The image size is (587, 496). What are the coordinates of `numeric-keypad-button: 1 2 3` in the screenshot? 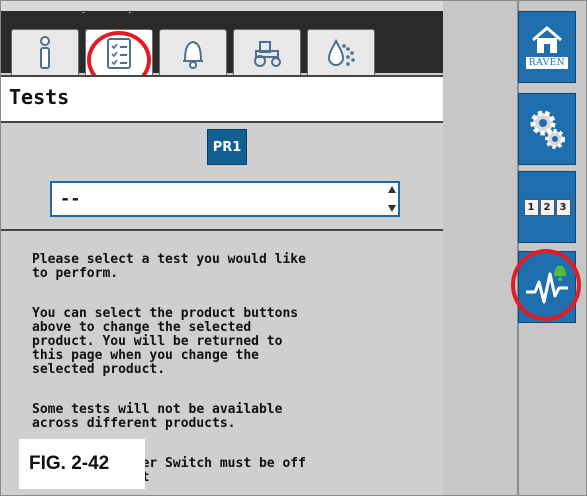 It's located at (547, 207).